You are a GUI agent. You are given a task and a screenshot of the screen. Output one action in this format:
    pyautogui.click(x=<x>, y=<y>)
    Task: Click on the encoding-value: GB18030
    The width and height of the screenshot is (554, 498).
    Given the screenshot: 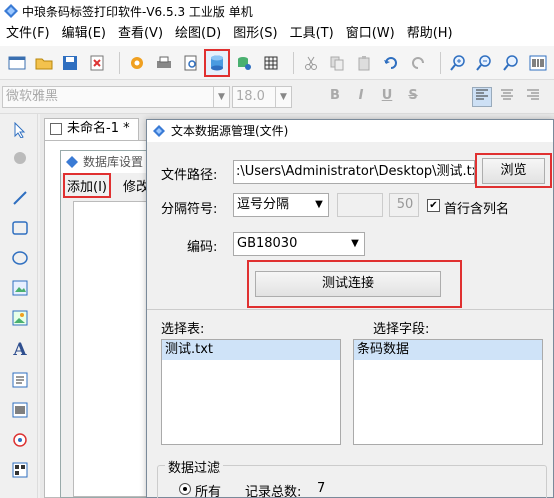 What is the action you would take?
    pyautogui.click(x=267, y=243)
    